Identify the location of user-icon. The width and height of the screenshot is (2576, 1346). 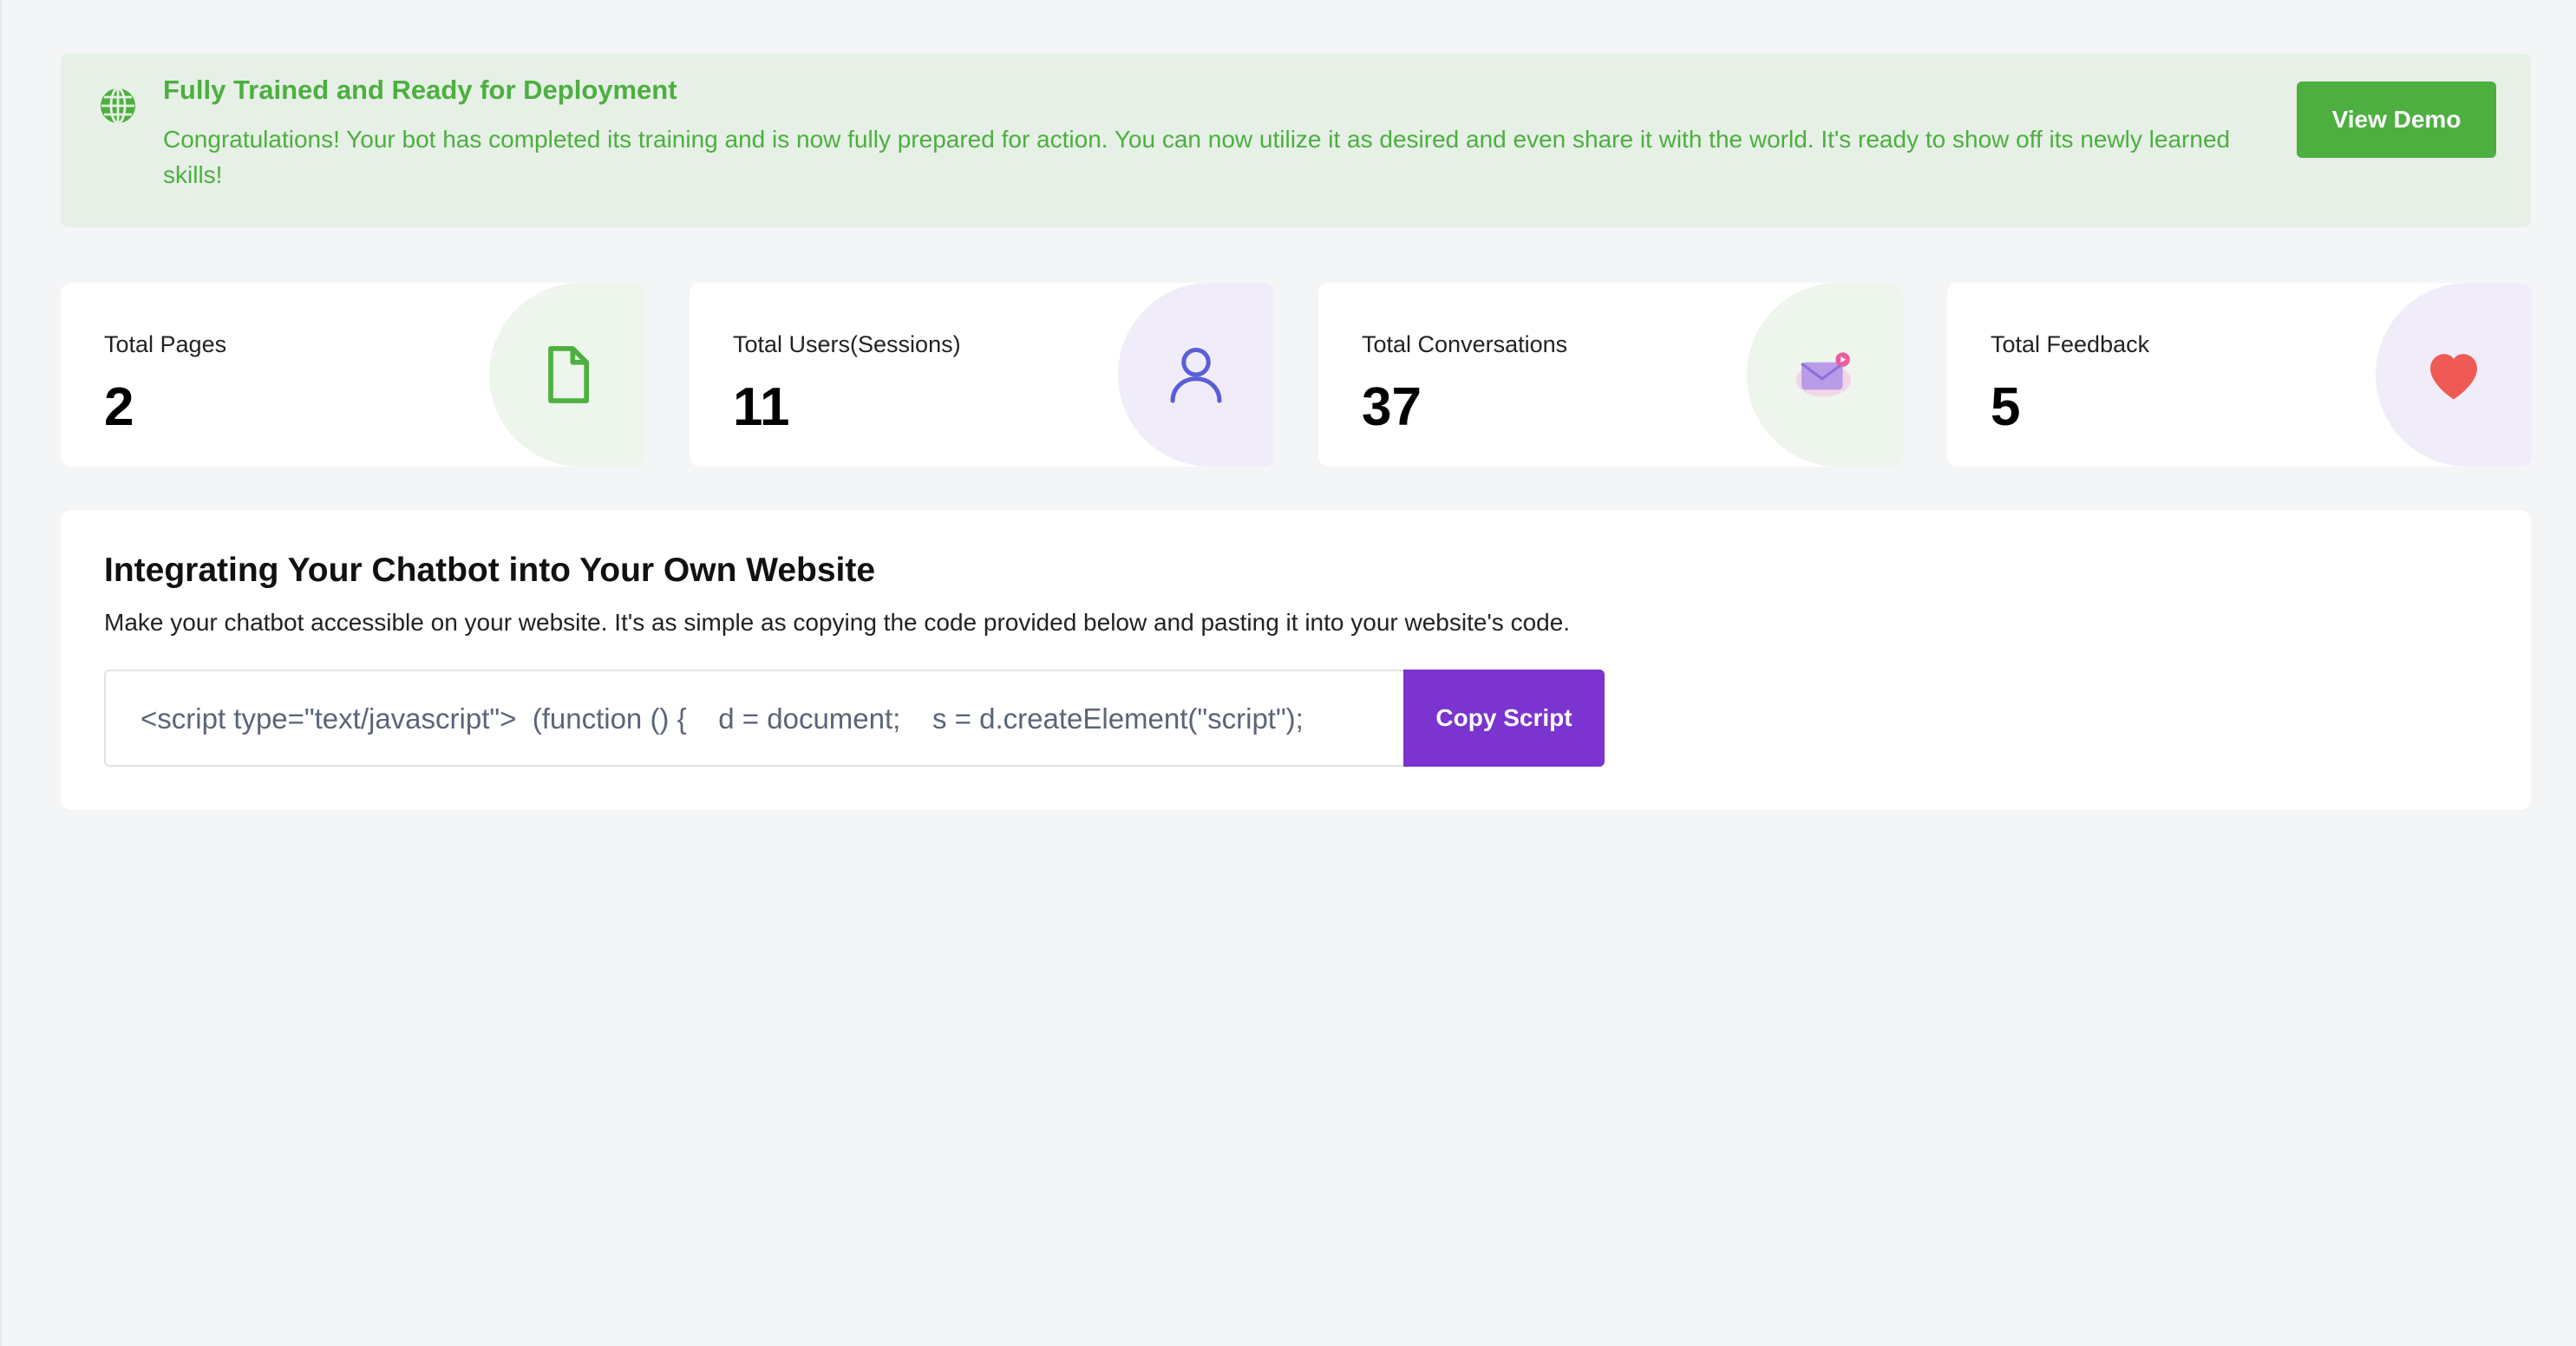
(1196, 375).